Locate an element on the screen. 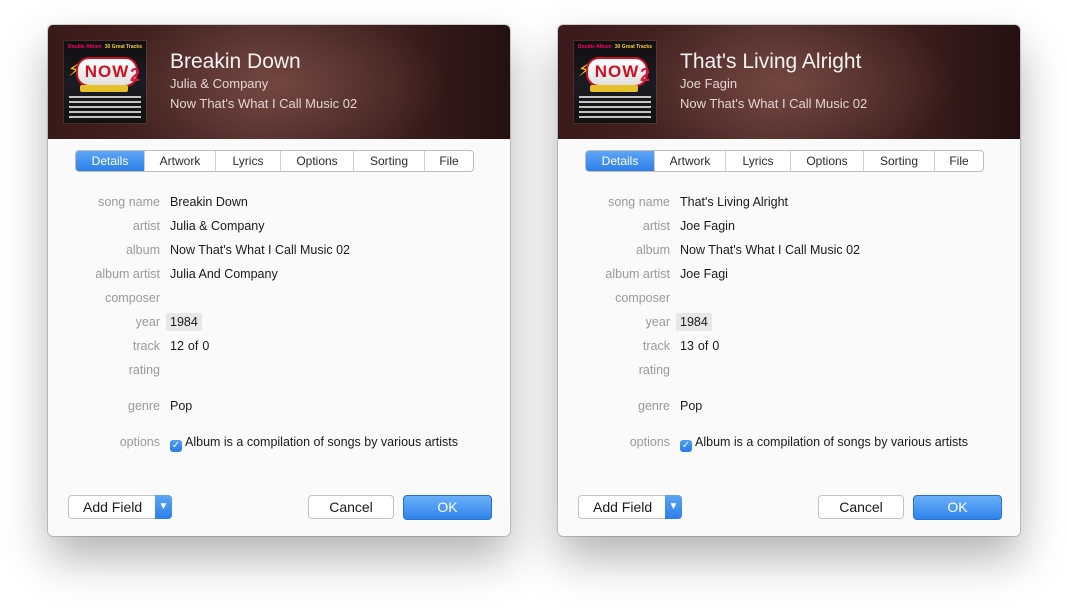 Image resolution: width=1068 pixels, height=610 pixels. header-artist: Julia & Company is located at coordinates (219, 83).